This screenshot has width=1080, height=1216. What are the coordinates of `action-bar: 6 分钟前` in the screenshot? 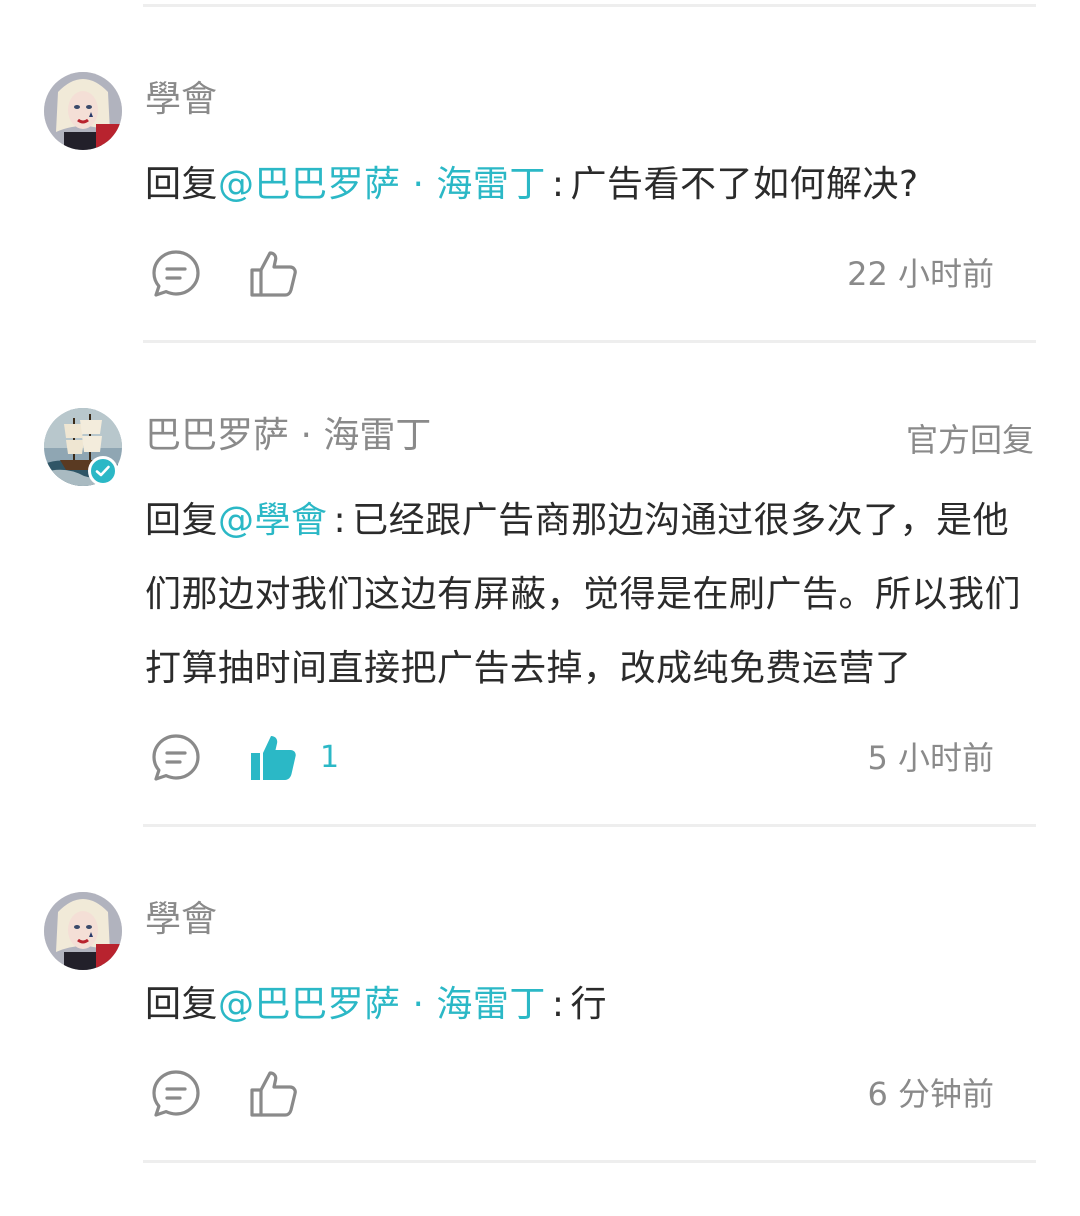 It's located at (595, 1096).